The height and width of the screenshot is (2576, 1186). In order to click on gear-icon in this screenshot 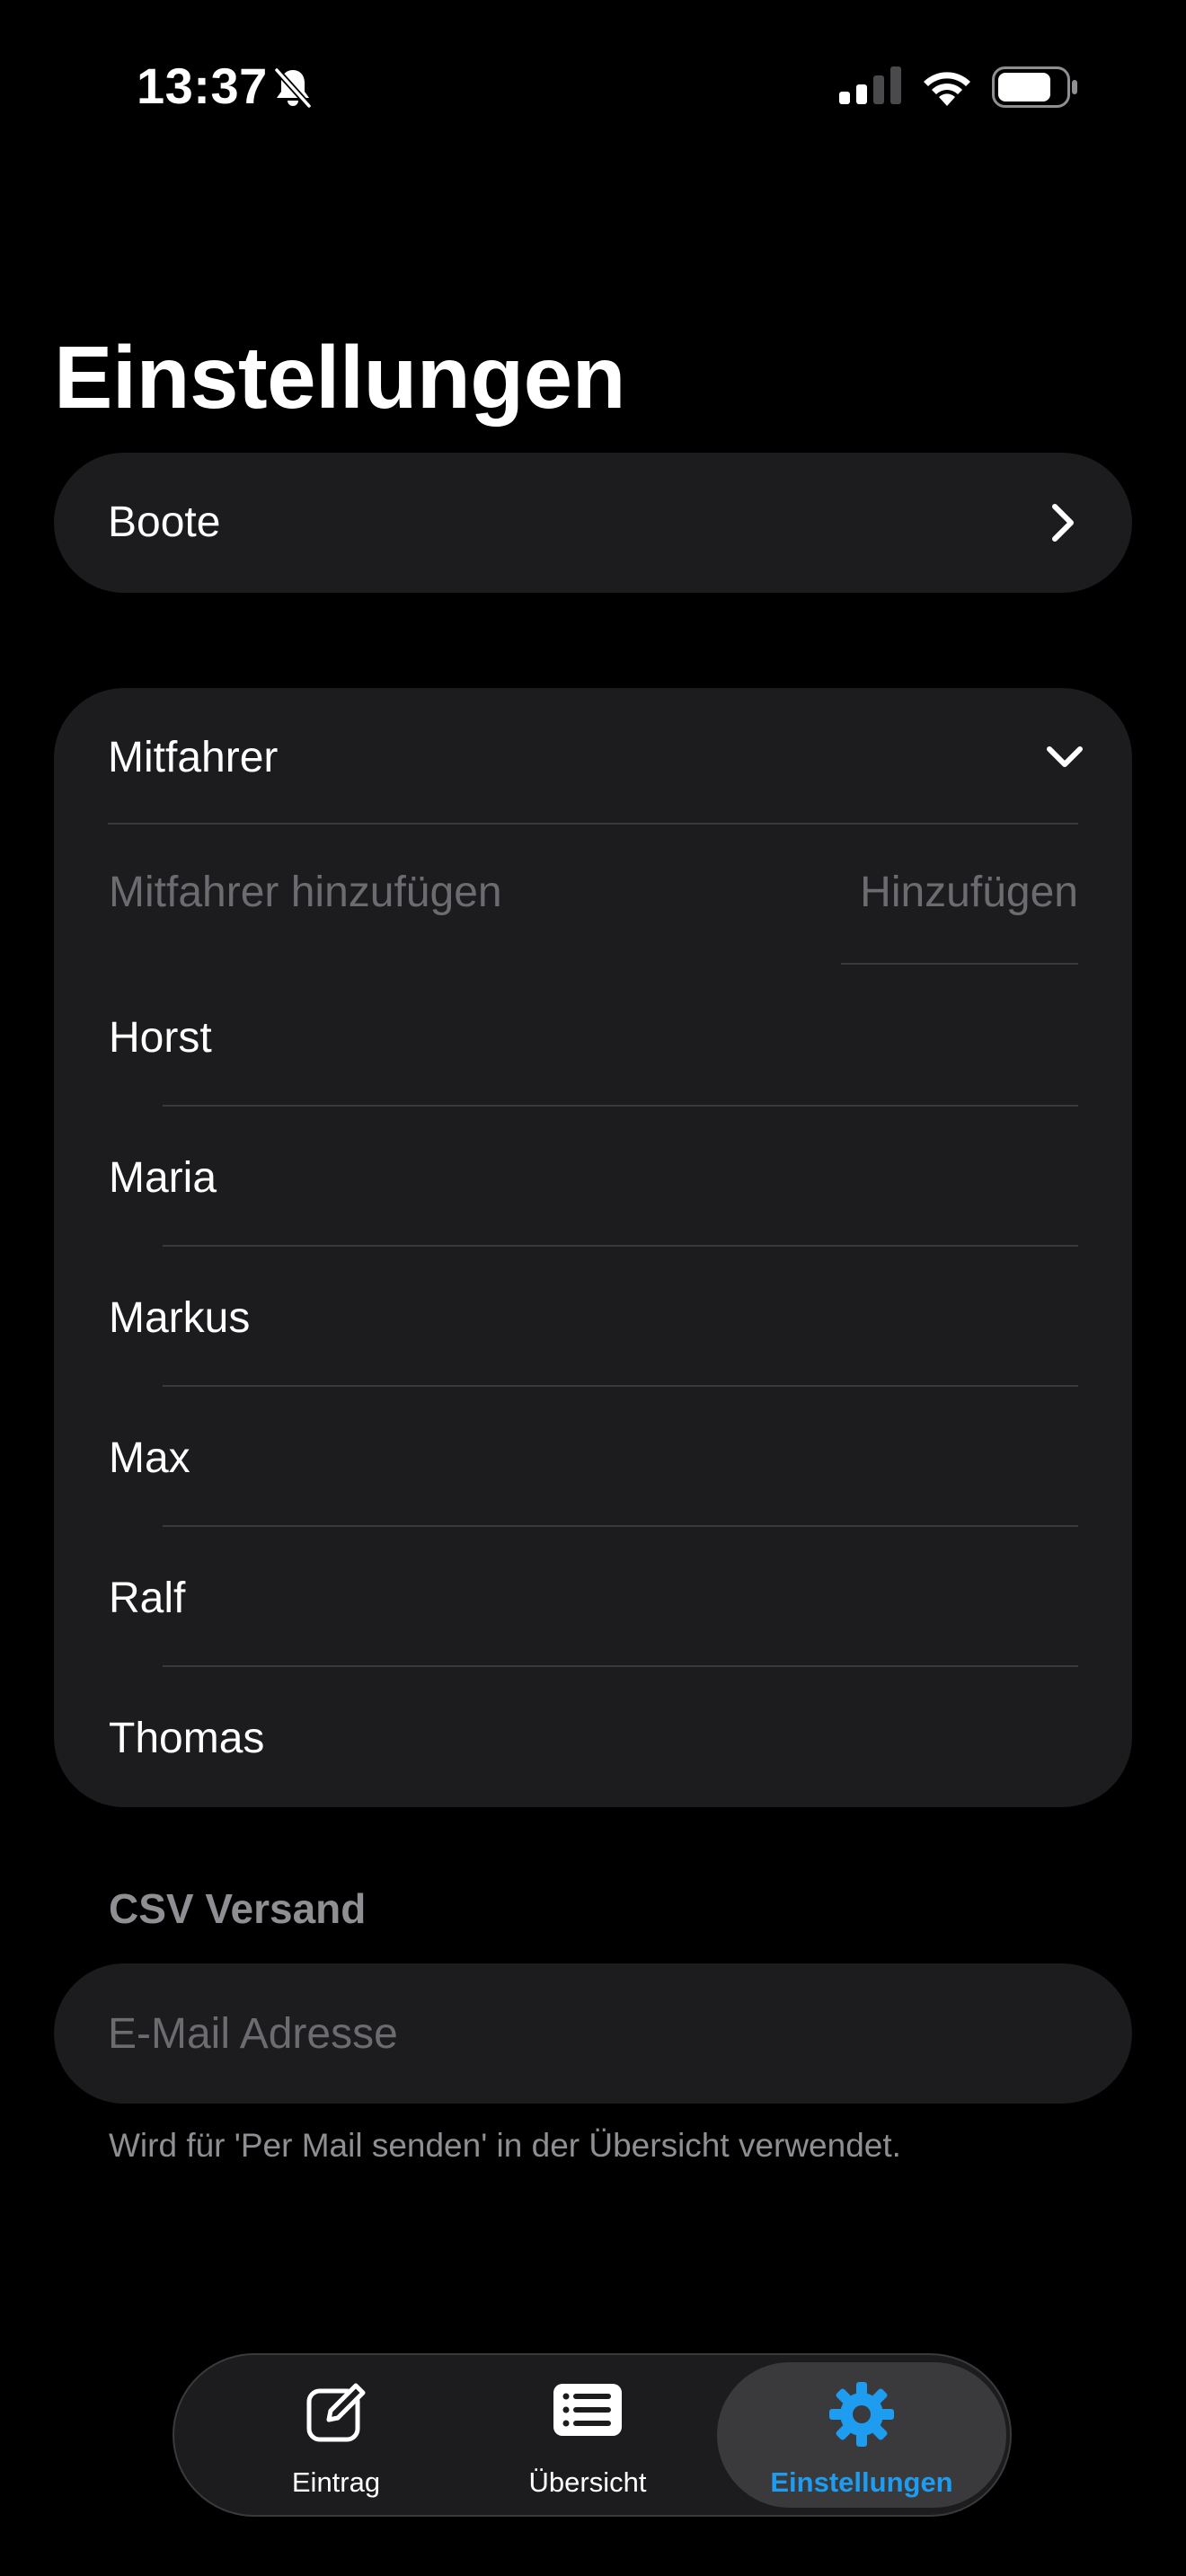, I will do `click(861, 2414)`.